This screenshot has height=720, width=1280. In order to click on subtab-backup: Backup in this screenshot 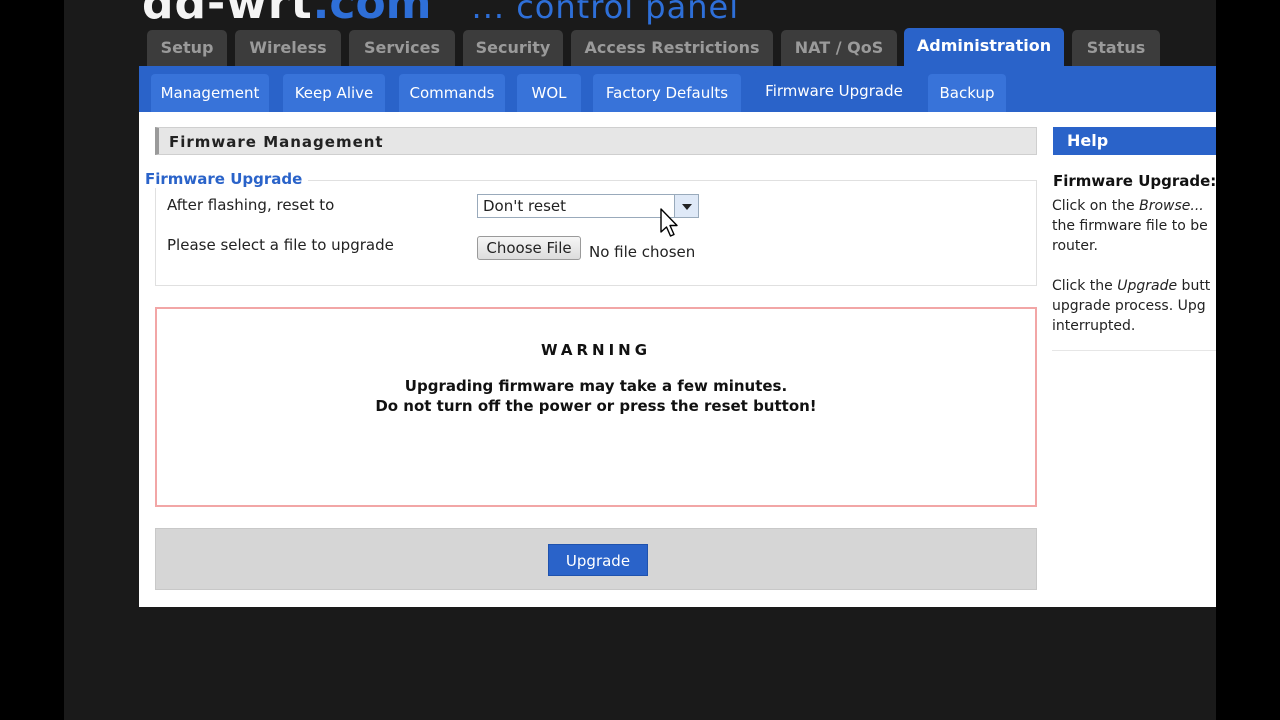, I will do `click(967, 93)`.